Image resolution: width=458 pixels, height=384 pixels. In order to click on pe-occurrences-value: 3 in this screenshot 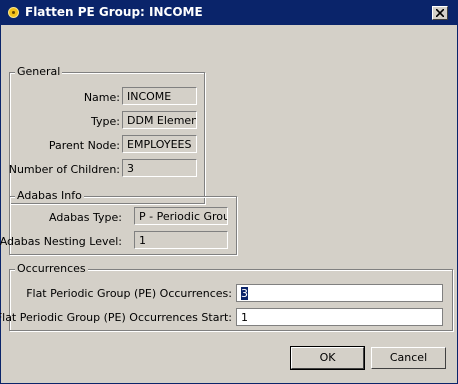, I will do `click(244, 293)`.